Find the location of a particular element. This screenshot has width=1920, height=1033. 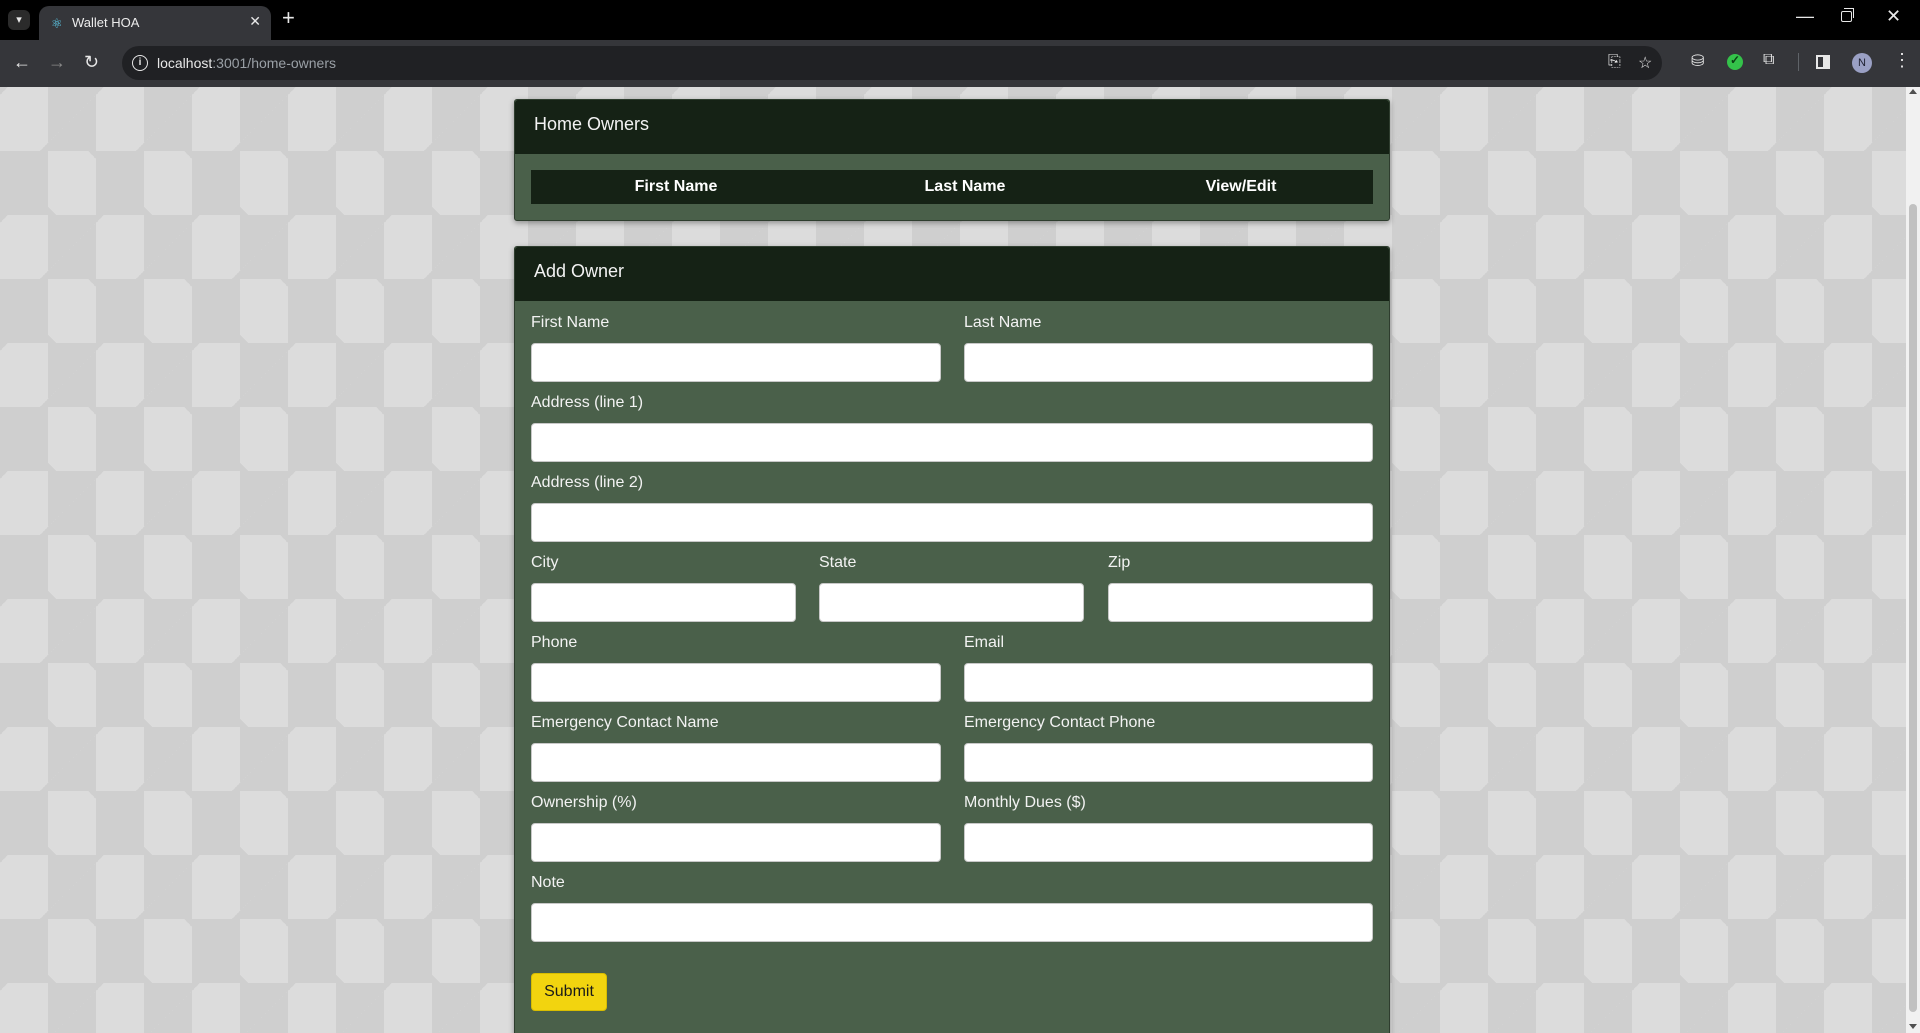

city-label: City is located at coordinates (545, 562).